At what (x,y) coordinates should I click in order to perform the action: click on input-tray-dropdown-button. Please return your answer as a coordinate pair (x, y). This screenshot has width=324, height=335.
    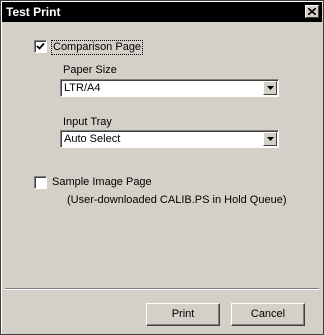
    Looking at the image, I should click on (270, 139).